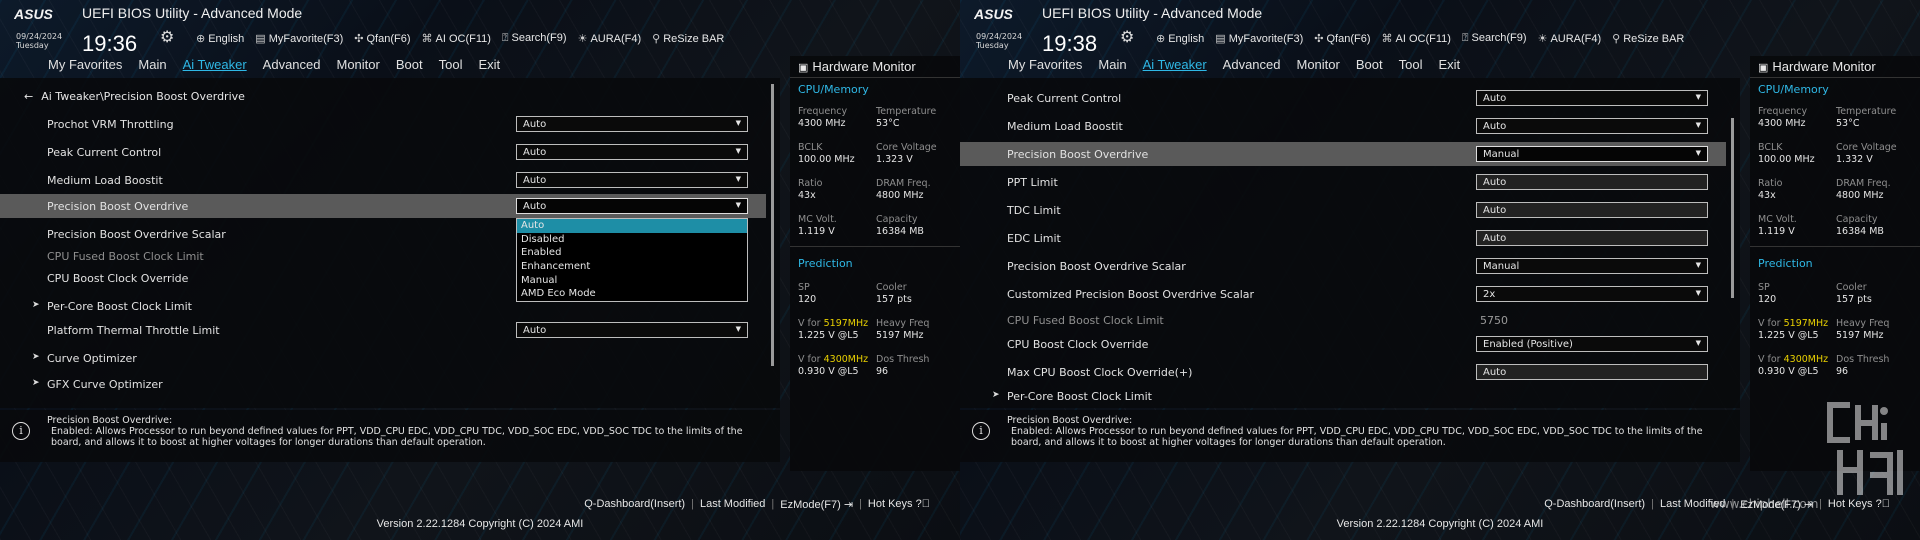 The image size is (1920, 540). Describe the element at coordinates (632, 253) in the screenshot. I see `option-enabled: Enabled` at that location.